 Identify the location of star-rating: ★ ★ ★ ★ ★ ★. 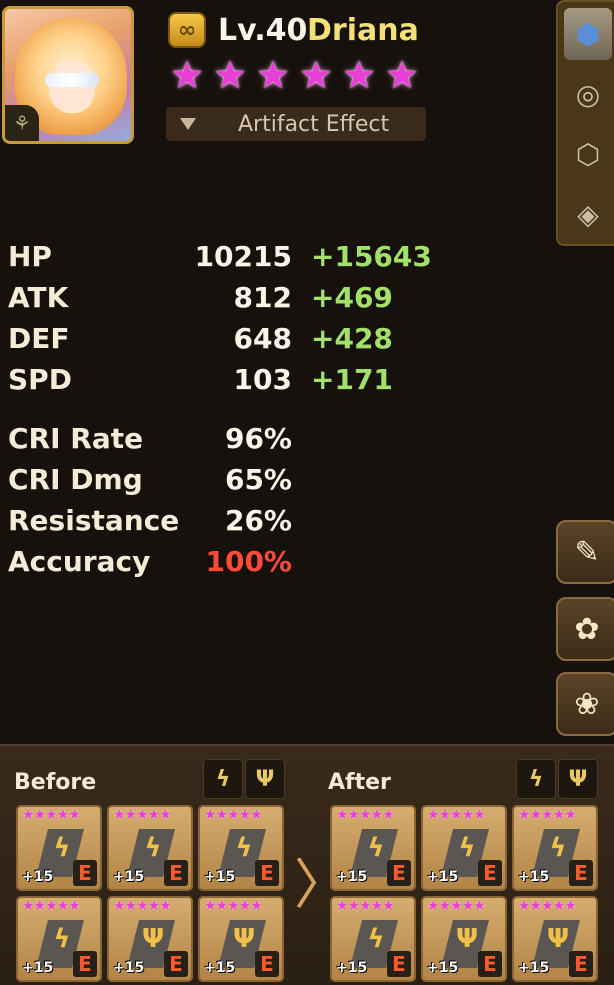
(297, 75).